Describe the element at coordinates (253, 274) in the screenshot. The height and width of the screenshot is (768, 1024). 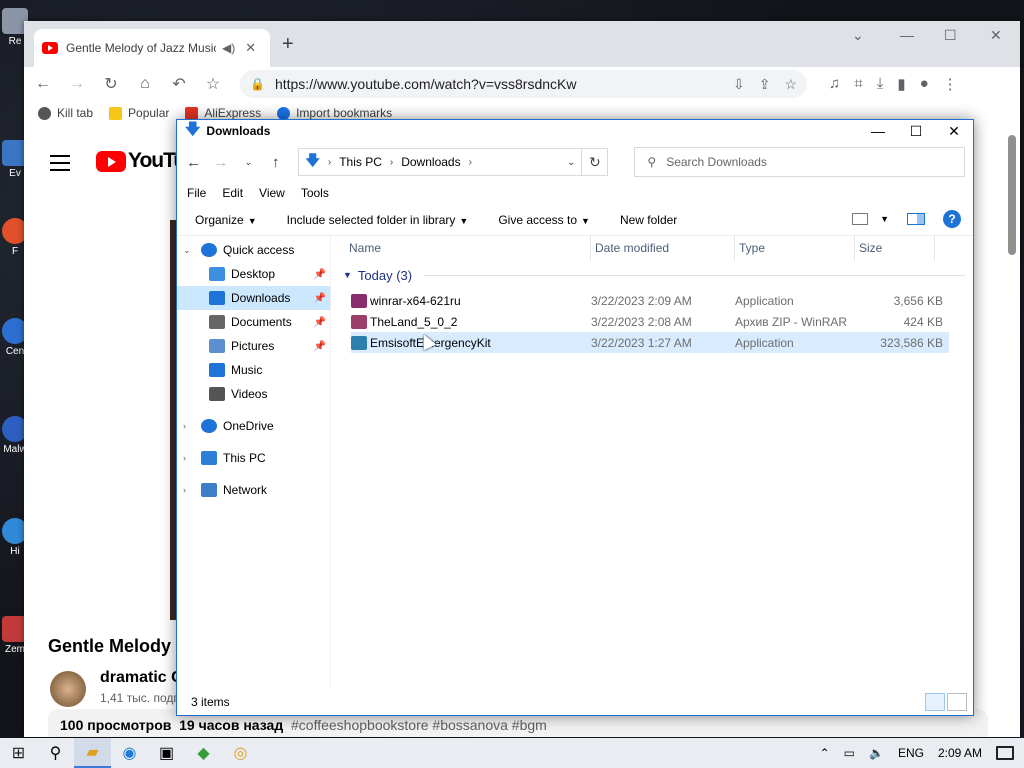
I see `nav-item-desktop: Desktop 📌` at that location.